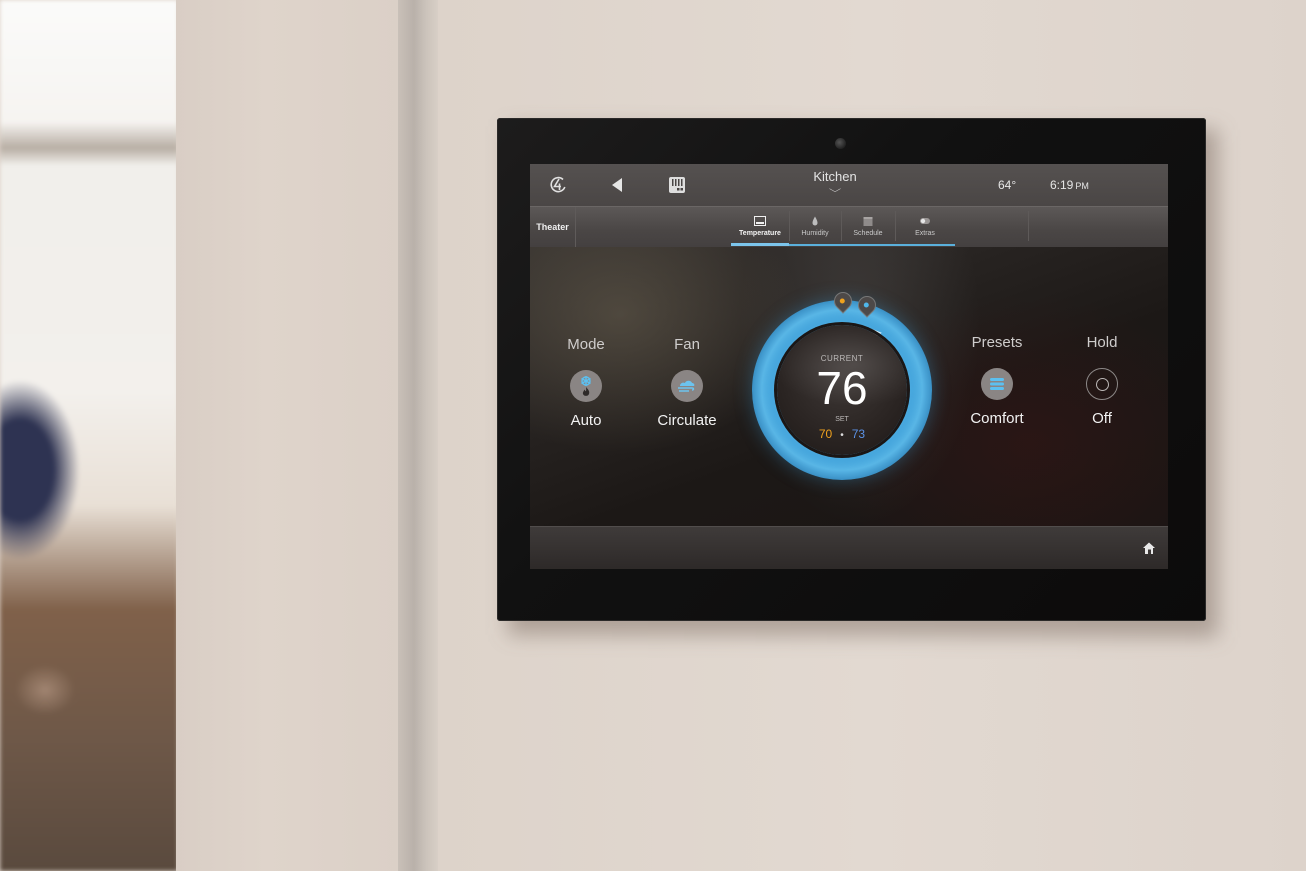 The width and height of the screenshot is (1306, 871). I want to click on tab-label: Humidity, so click(815, 233).